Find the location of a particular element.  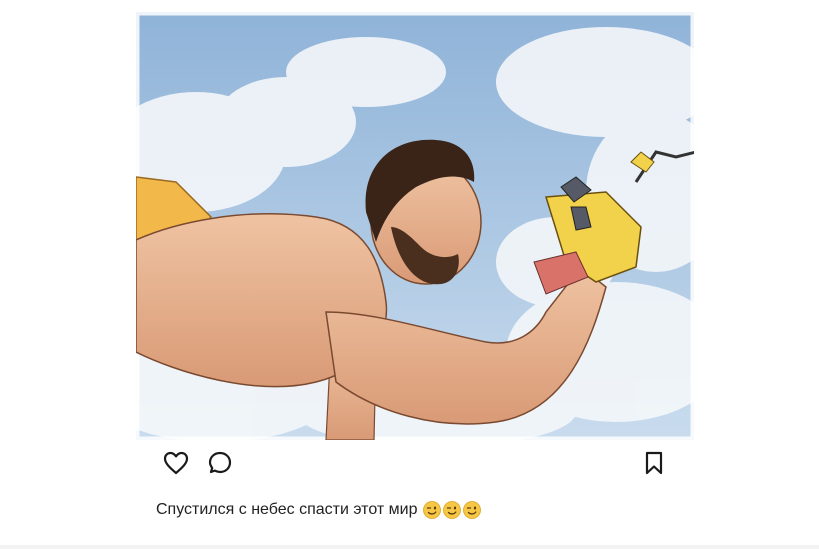

comment-bubble-icon is located at coordinates (221, 463).